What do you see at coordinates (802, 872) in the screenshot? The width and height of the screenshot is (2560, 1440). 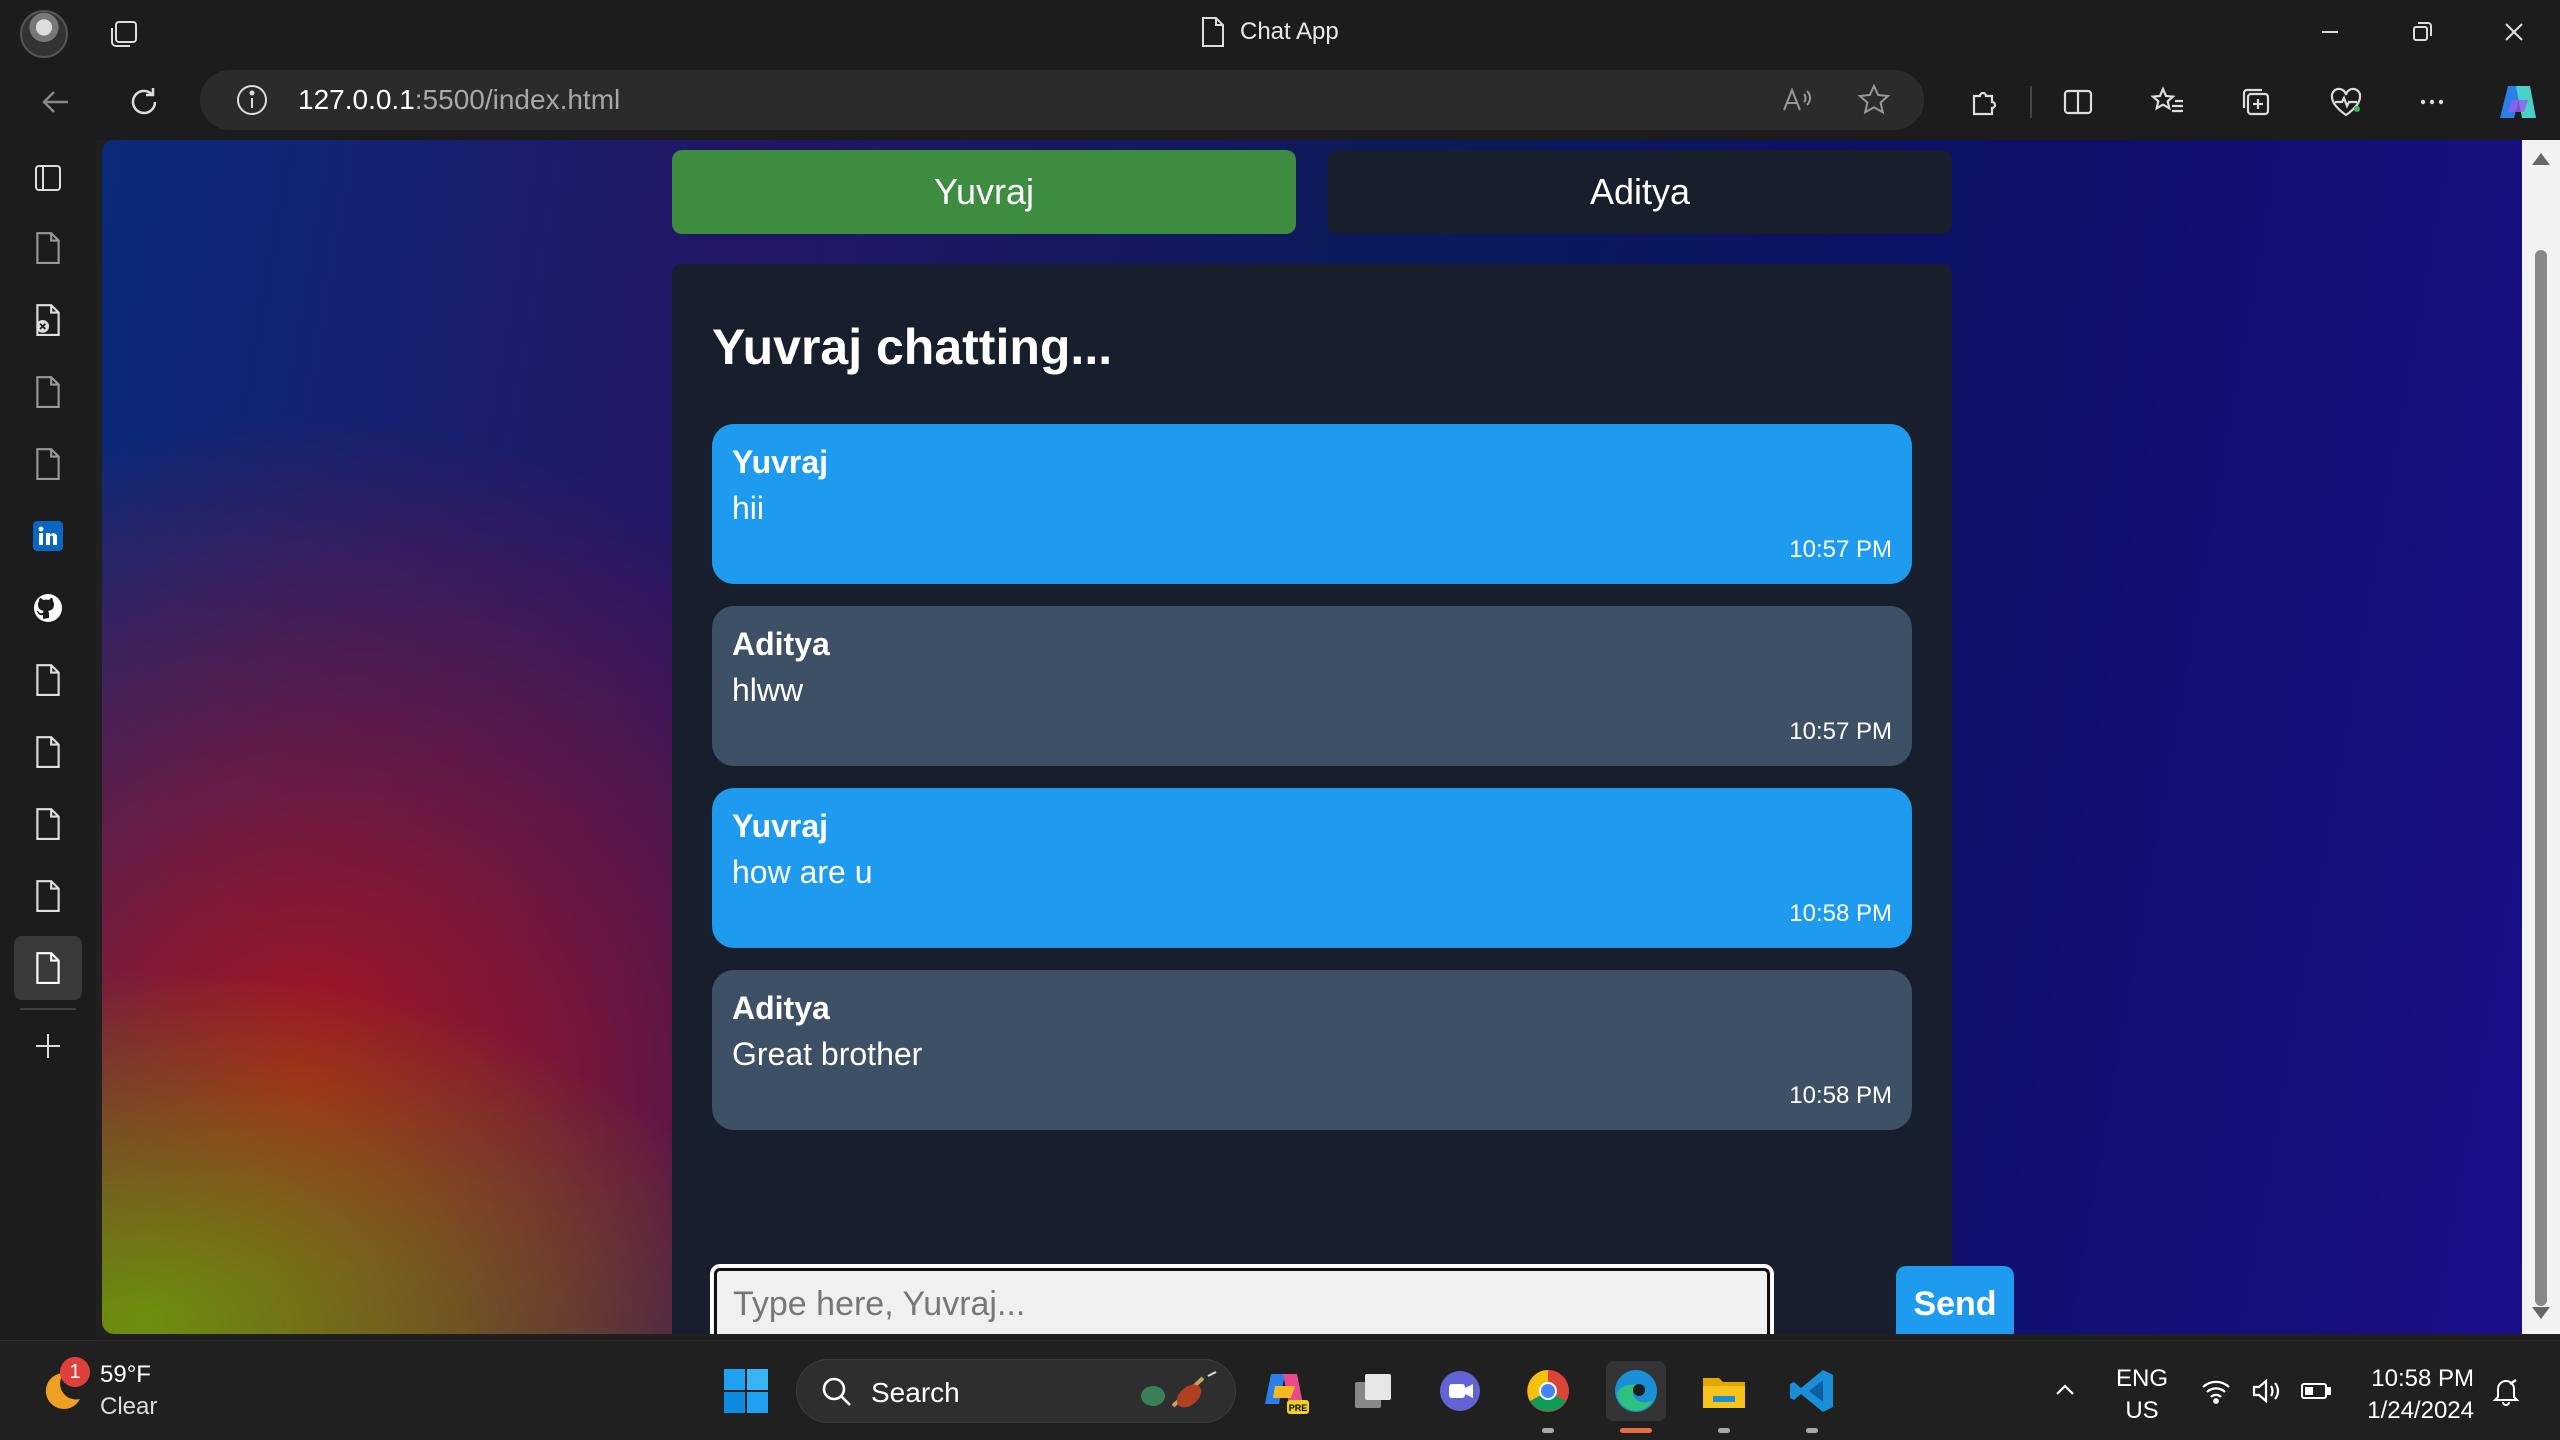 I see `message-text: how are u` at bounding box center [802, 872].